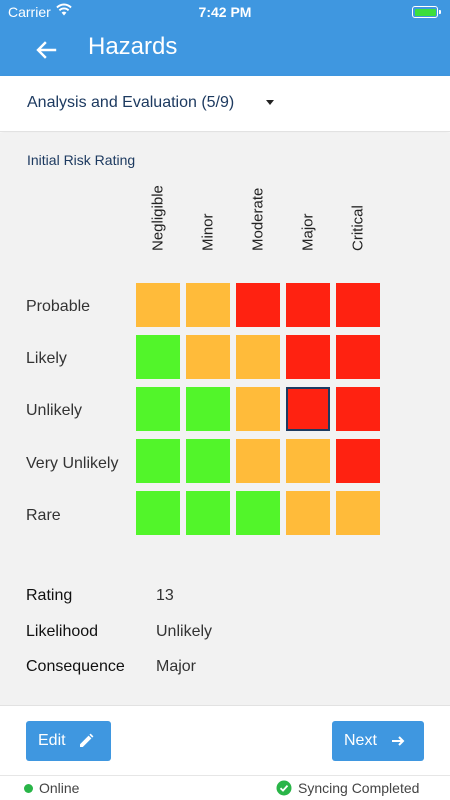  What do you see at coordinates (398, 741) in the screenshot?
I see `arrow-right-icon` at bounding box center [398, 741].